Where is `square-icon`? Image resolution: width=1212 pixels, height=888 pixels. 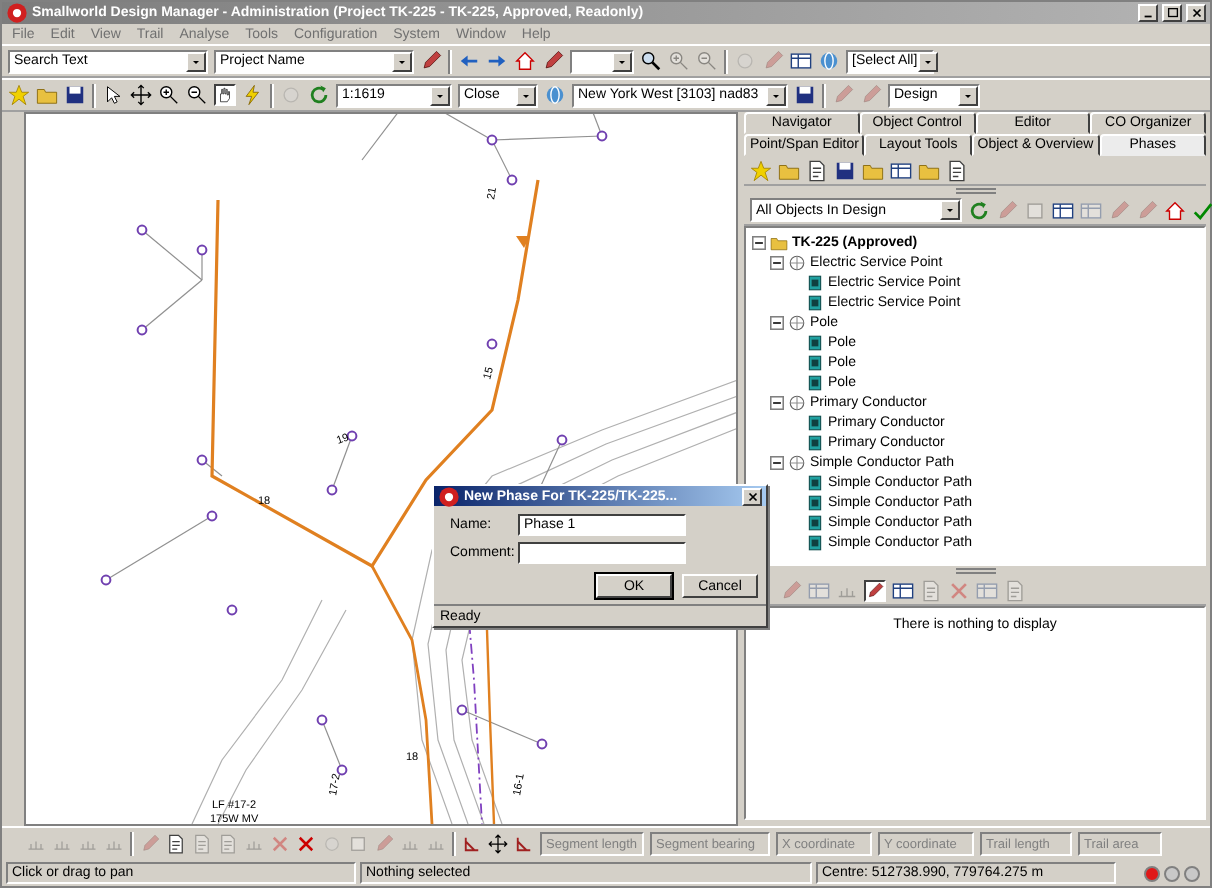 square-icon is located at coordinates (358, 844).